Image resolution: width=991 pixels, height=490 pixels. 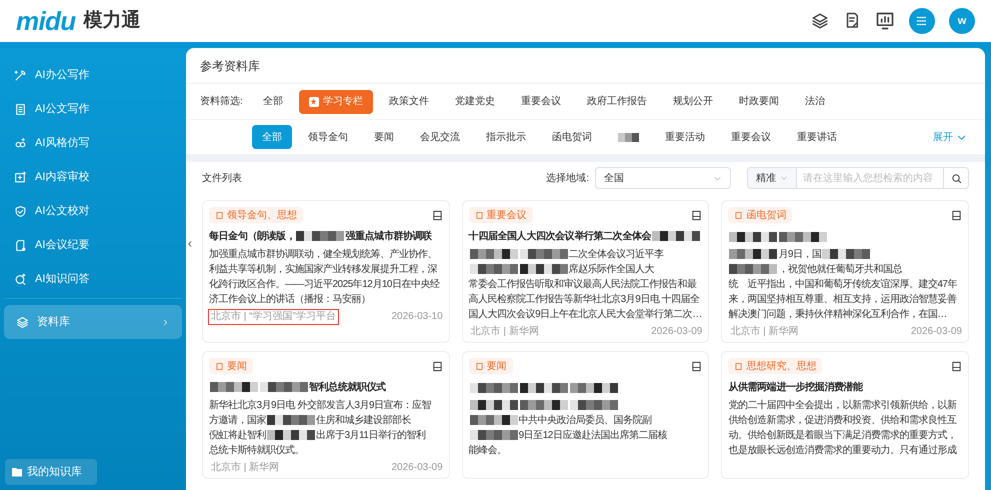 I want to click on sidebar-item: AI知识问答, so click(x=93, y=279).